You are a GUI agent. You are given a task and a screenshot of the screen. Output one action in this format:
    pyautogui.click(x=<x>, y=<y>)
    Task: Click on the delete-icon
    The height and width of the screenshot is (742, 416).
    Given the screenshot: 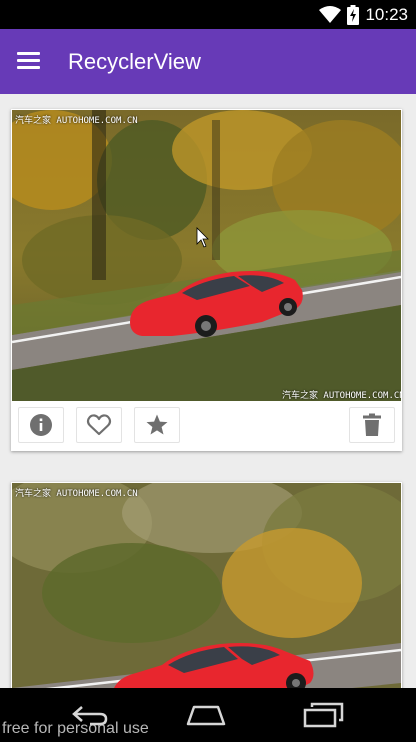 What is the action you would take?
    pyautogui.click(x=372, y=424)
    